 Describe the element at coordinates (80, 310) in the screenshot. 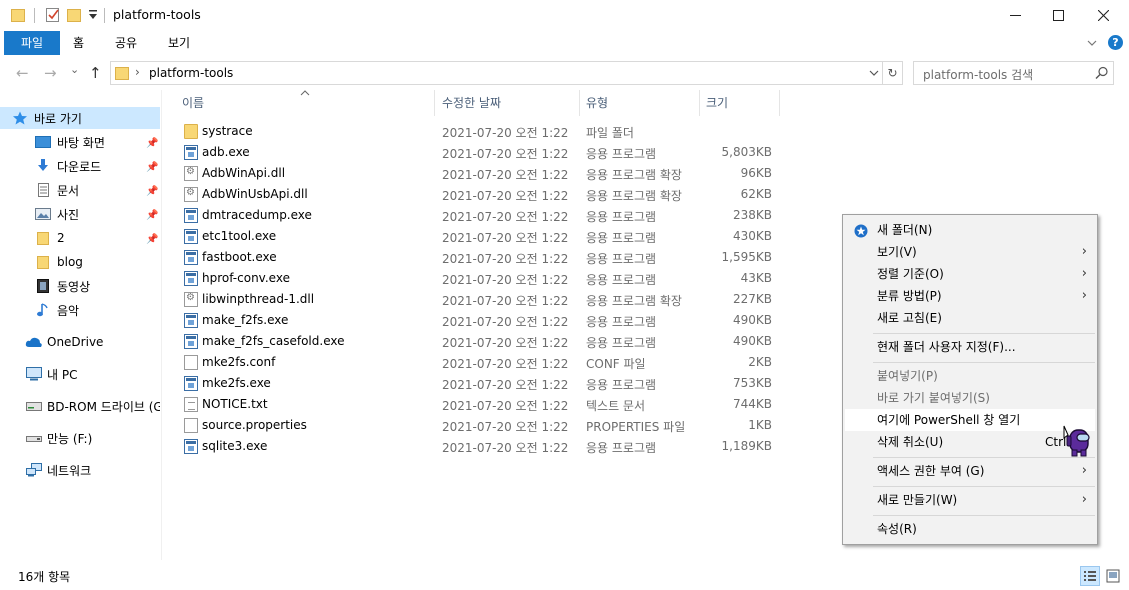

I see `sidebar-item-music: 음악` at that location.